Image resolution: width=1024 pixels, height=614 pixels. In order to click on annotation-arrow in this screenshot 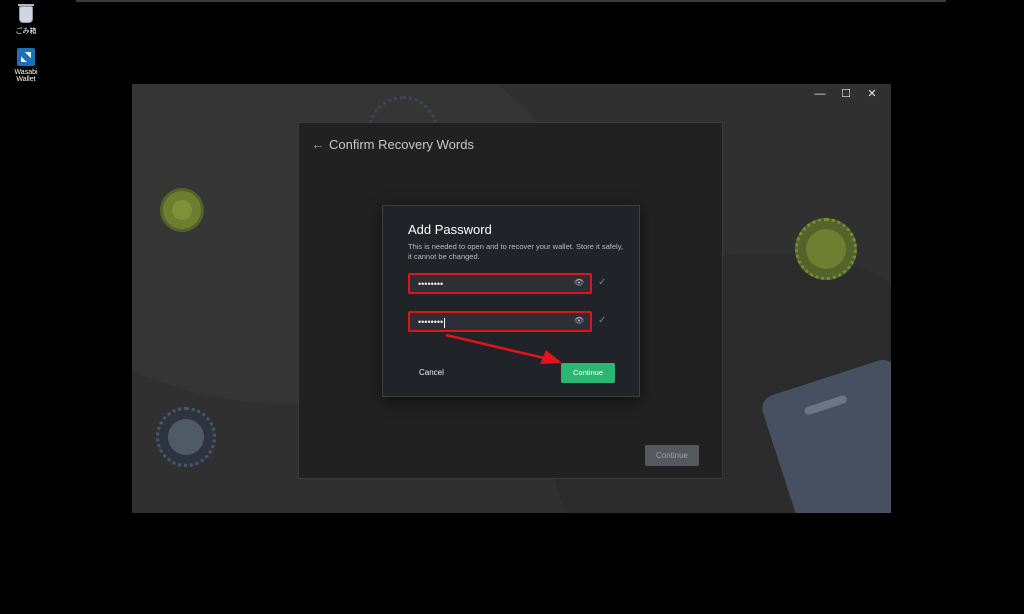, I will do `click(503, 348)`.